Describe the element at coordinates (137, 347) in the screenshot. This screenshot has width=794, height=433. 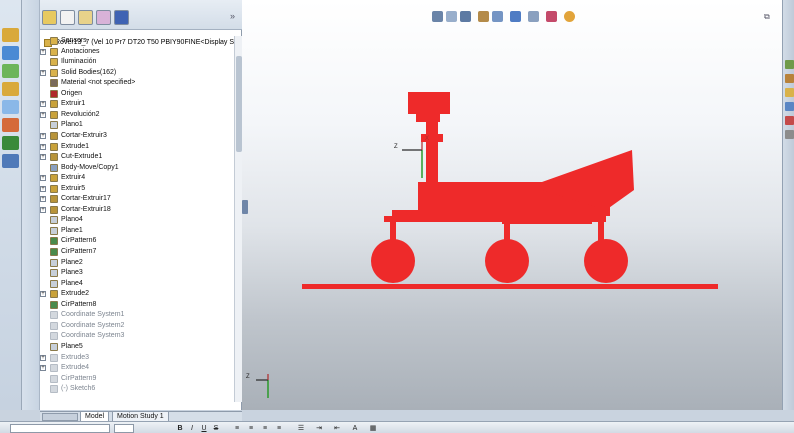
I see `tree-item: Plane5` at that location.